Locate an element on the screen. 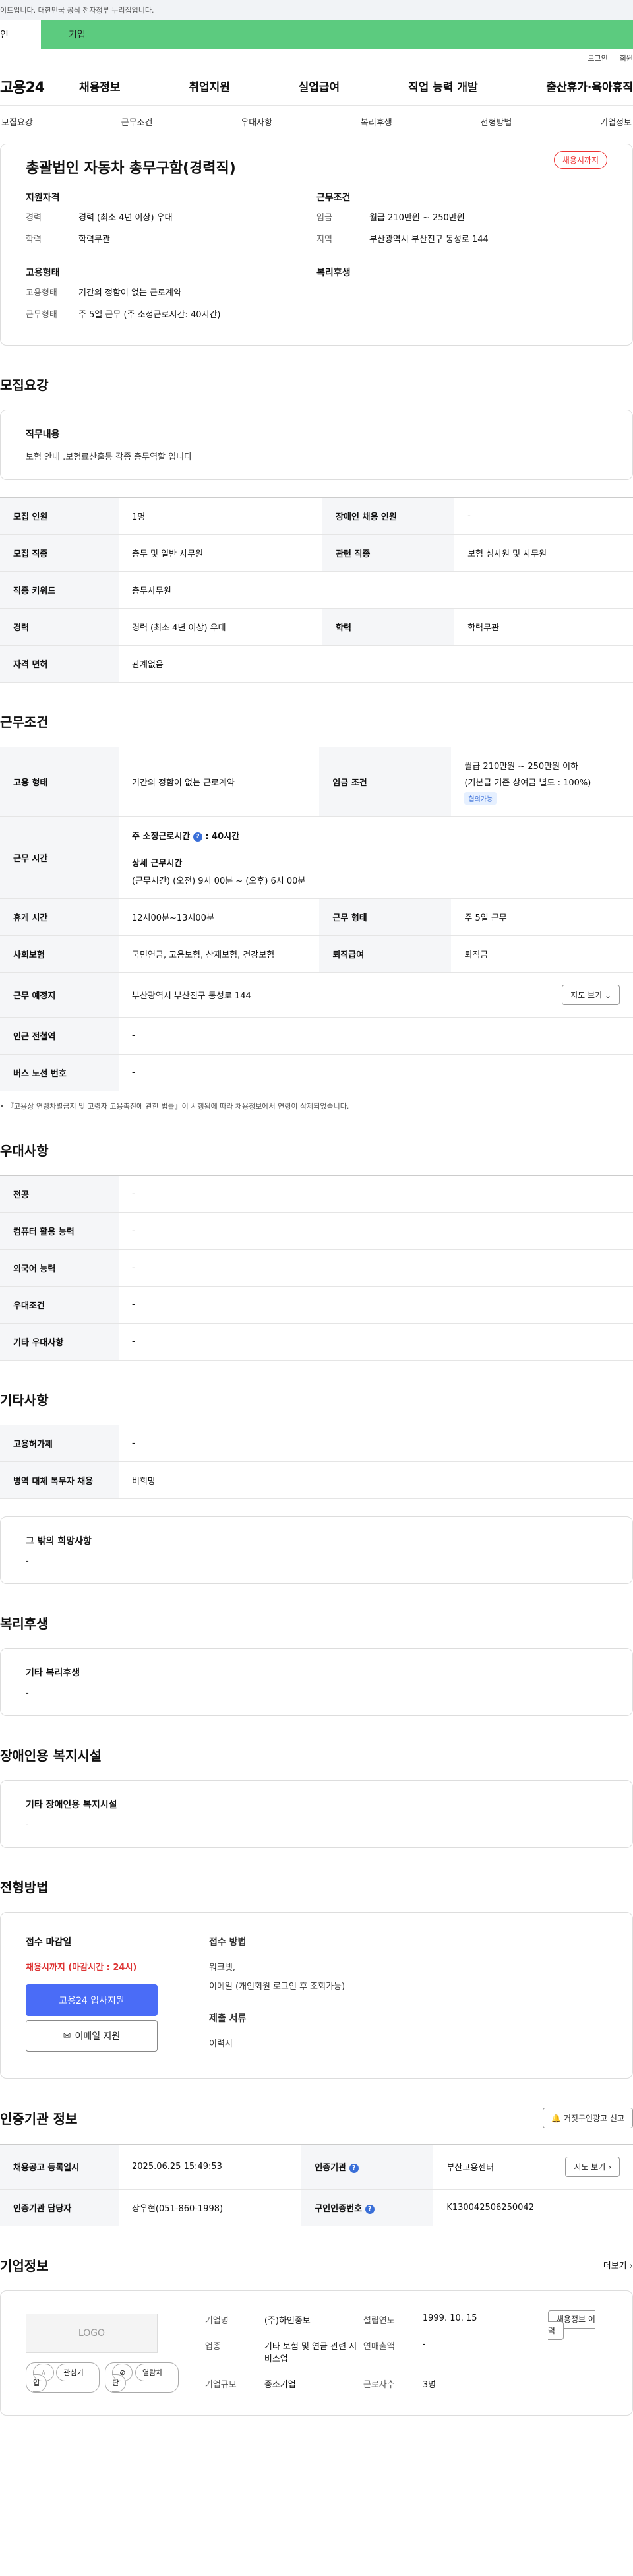  more-link: 더보기 › is located at coordinates (618, 2265).